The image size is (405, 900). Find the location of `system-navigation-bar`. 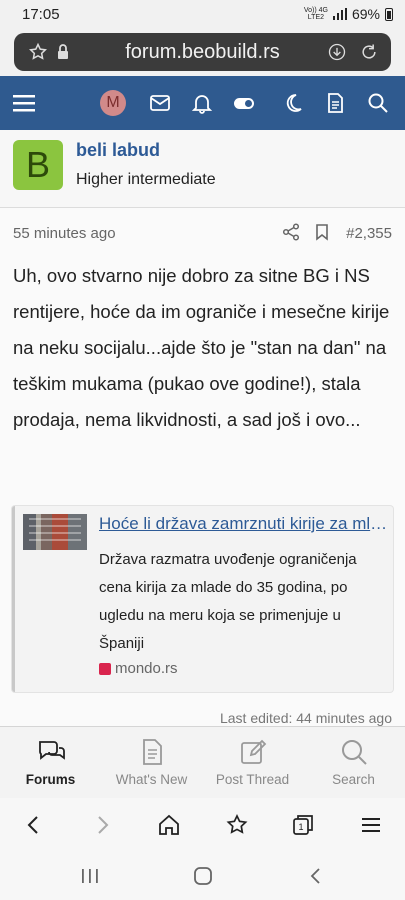

system-navigation-bar is located at coordinates (202, 876).